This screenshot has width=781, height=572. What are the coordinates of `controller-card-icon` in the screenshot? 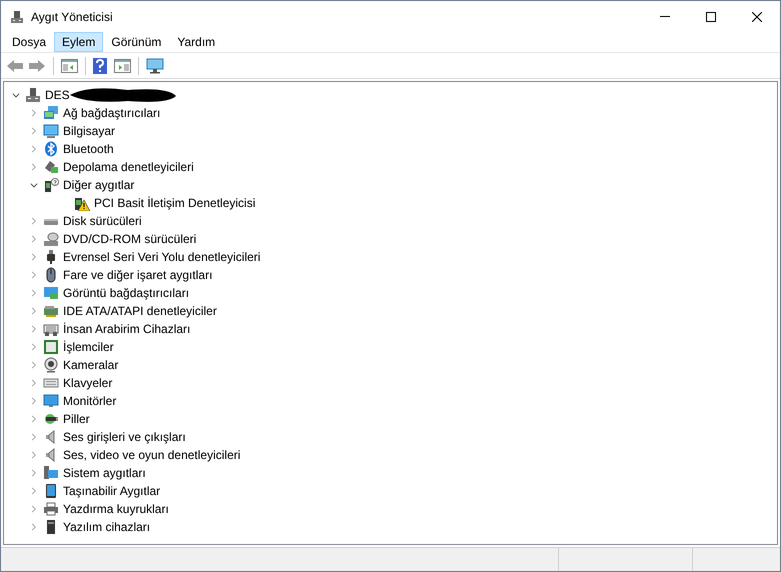 It's located at (51, 311).